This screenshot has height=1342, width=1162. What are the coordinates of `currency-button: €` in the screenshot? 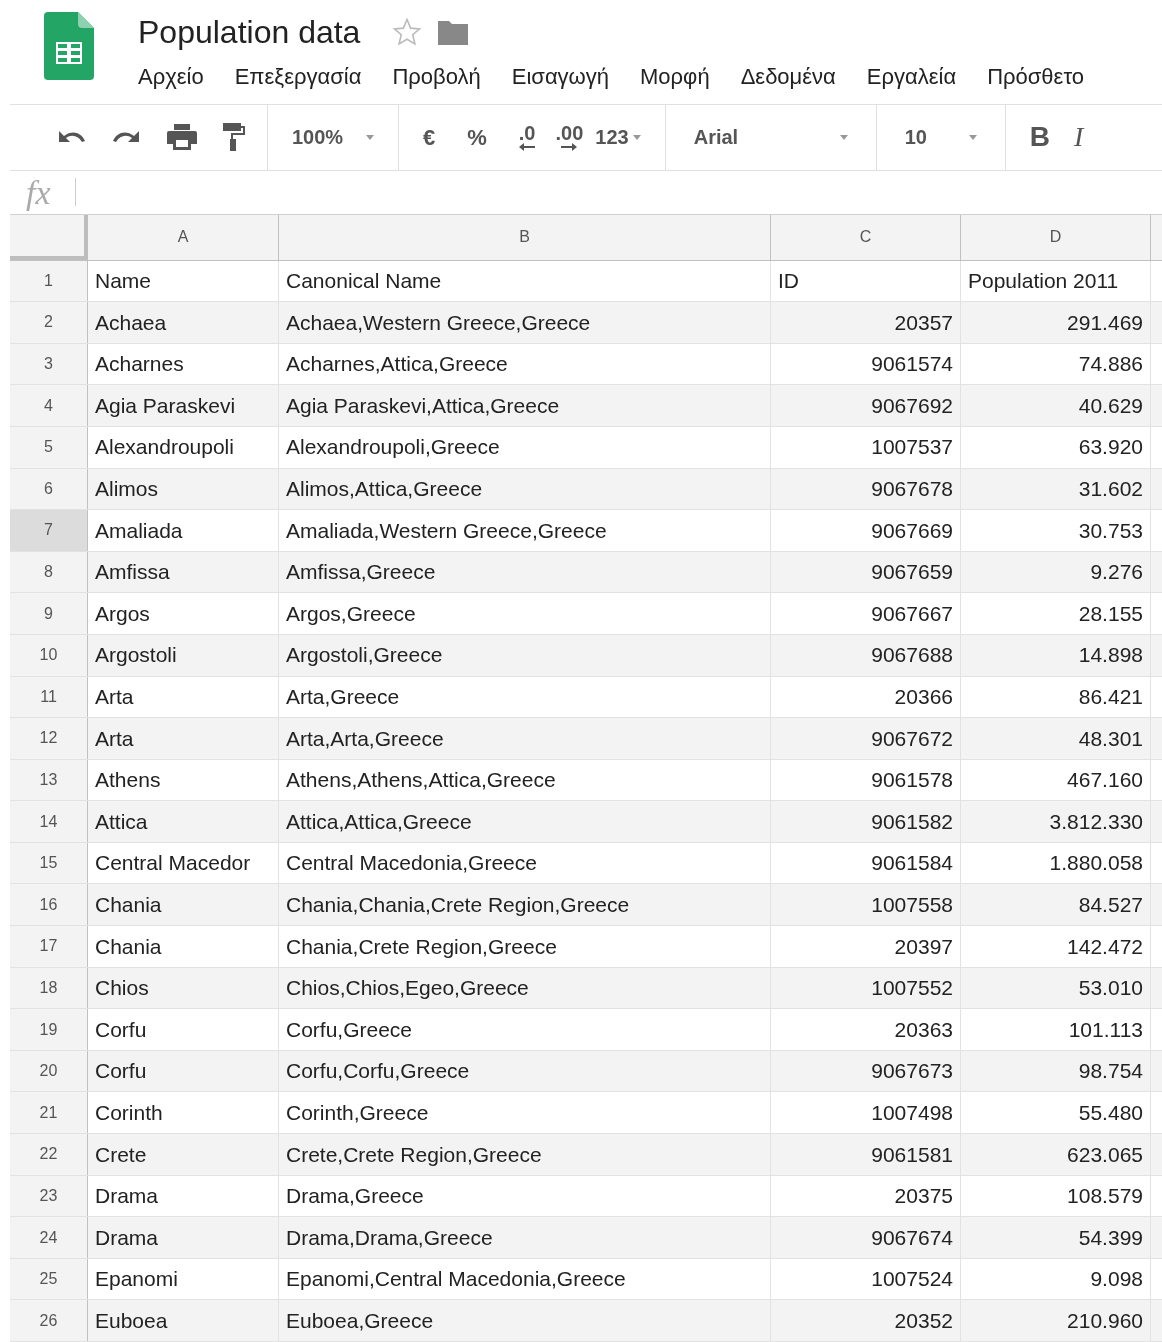 It's located at (429, 137).